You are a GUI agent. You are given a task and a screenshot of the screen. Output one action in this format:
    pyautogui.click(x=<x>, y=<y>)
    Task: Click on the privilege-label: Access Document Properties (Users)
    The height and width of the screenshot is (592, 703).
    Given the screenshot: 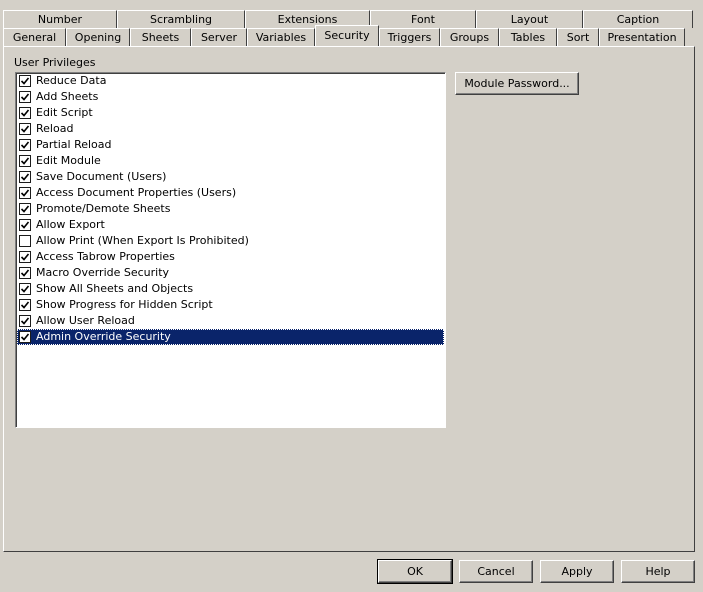 What is the action you would take?
    pyautogui.click(x=136, y=192)
    